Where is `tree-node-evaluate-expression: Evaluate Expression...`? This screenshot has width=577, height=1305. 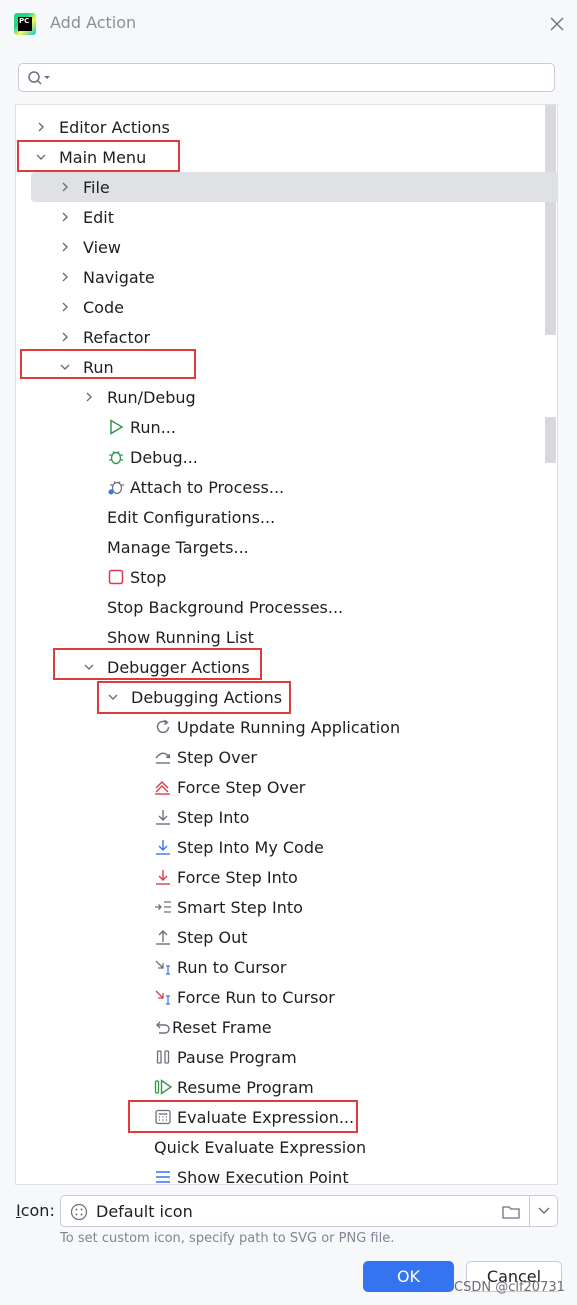
tree-node-evaluate-expression: Evaluate Expression... is located at coordinates (286, 1117).